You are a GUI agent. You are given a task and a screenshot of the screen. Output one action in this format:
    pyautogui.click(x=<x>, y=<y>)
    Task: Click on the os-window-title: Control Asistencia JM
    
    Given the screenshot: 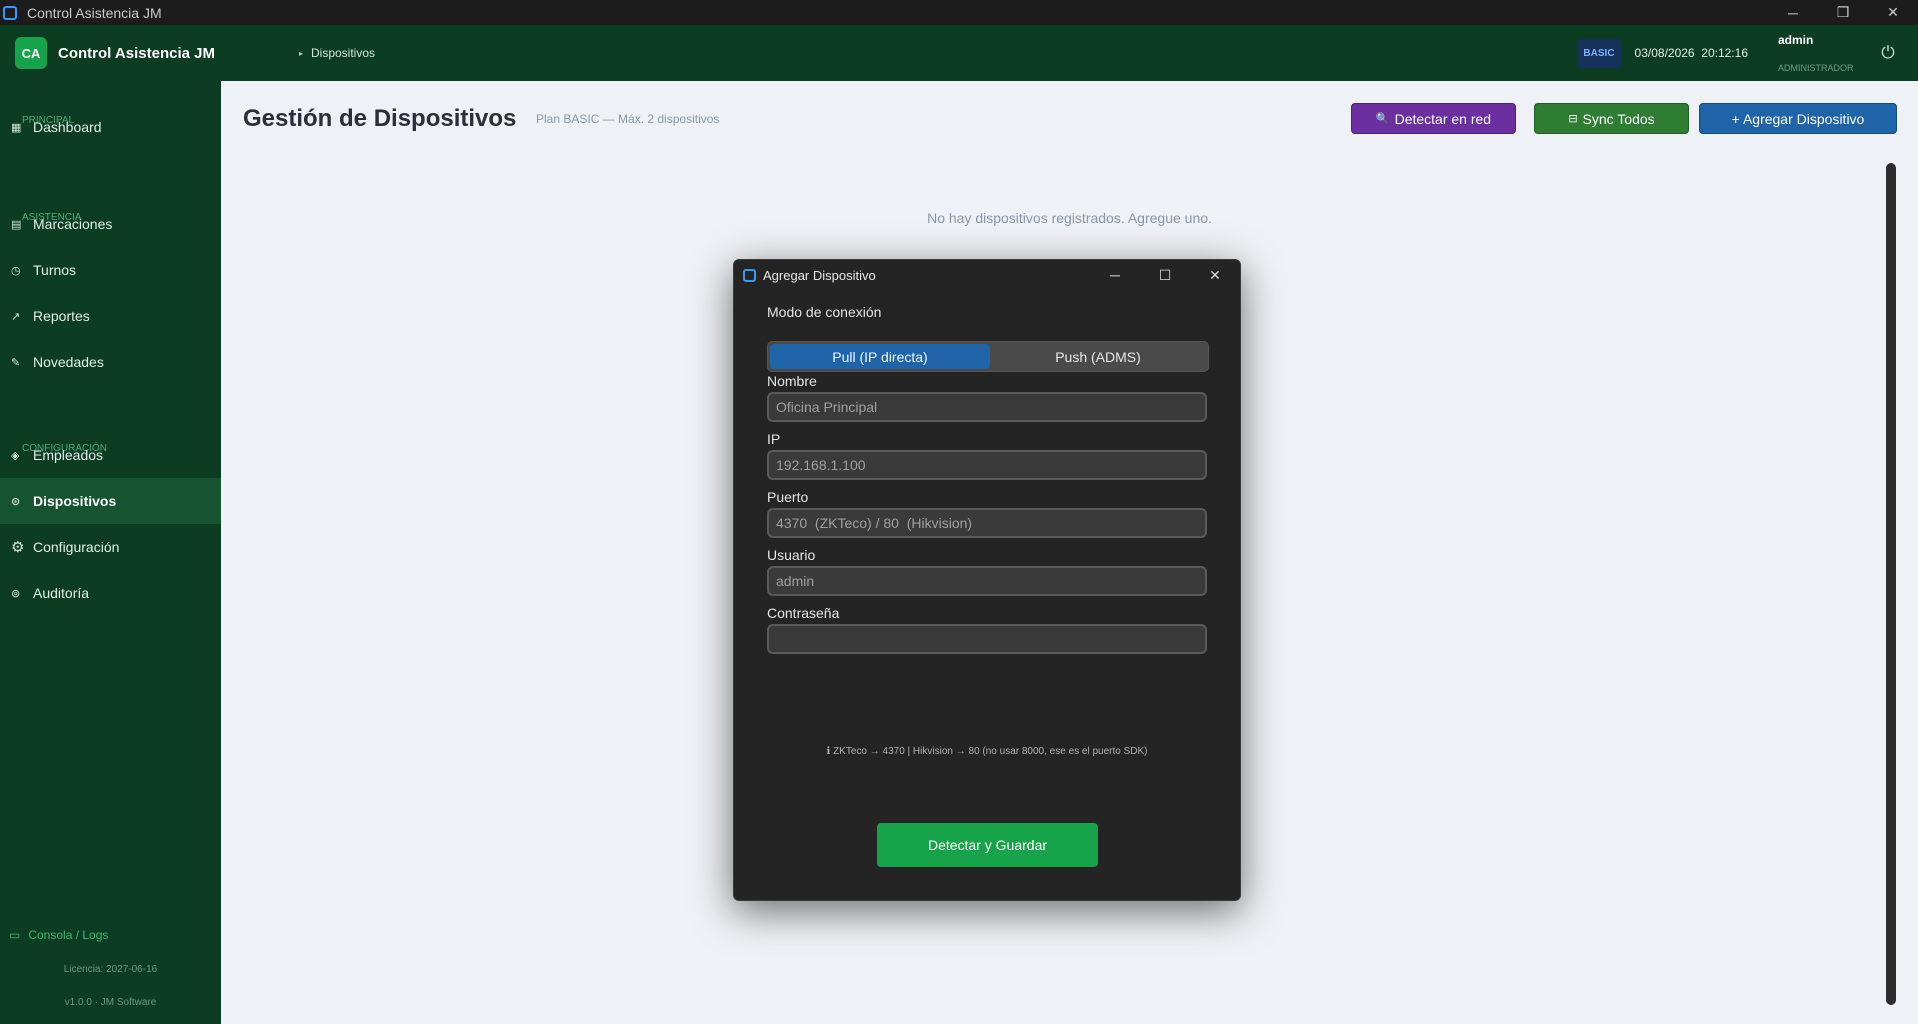 What is the action you would take?
    pyautogui.click(x=94, y=12)
    